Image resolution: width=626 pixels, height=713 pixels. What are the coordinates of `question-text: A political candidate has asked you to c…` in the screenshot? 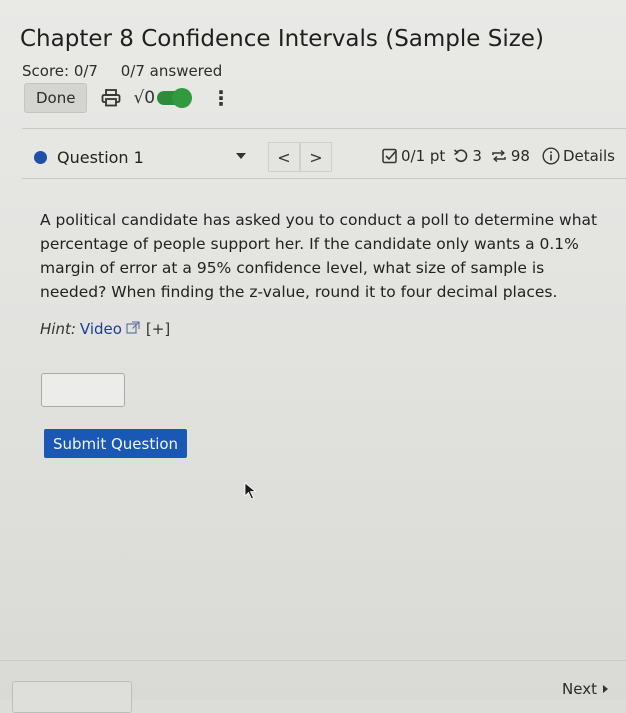 It's located at (319, 256).